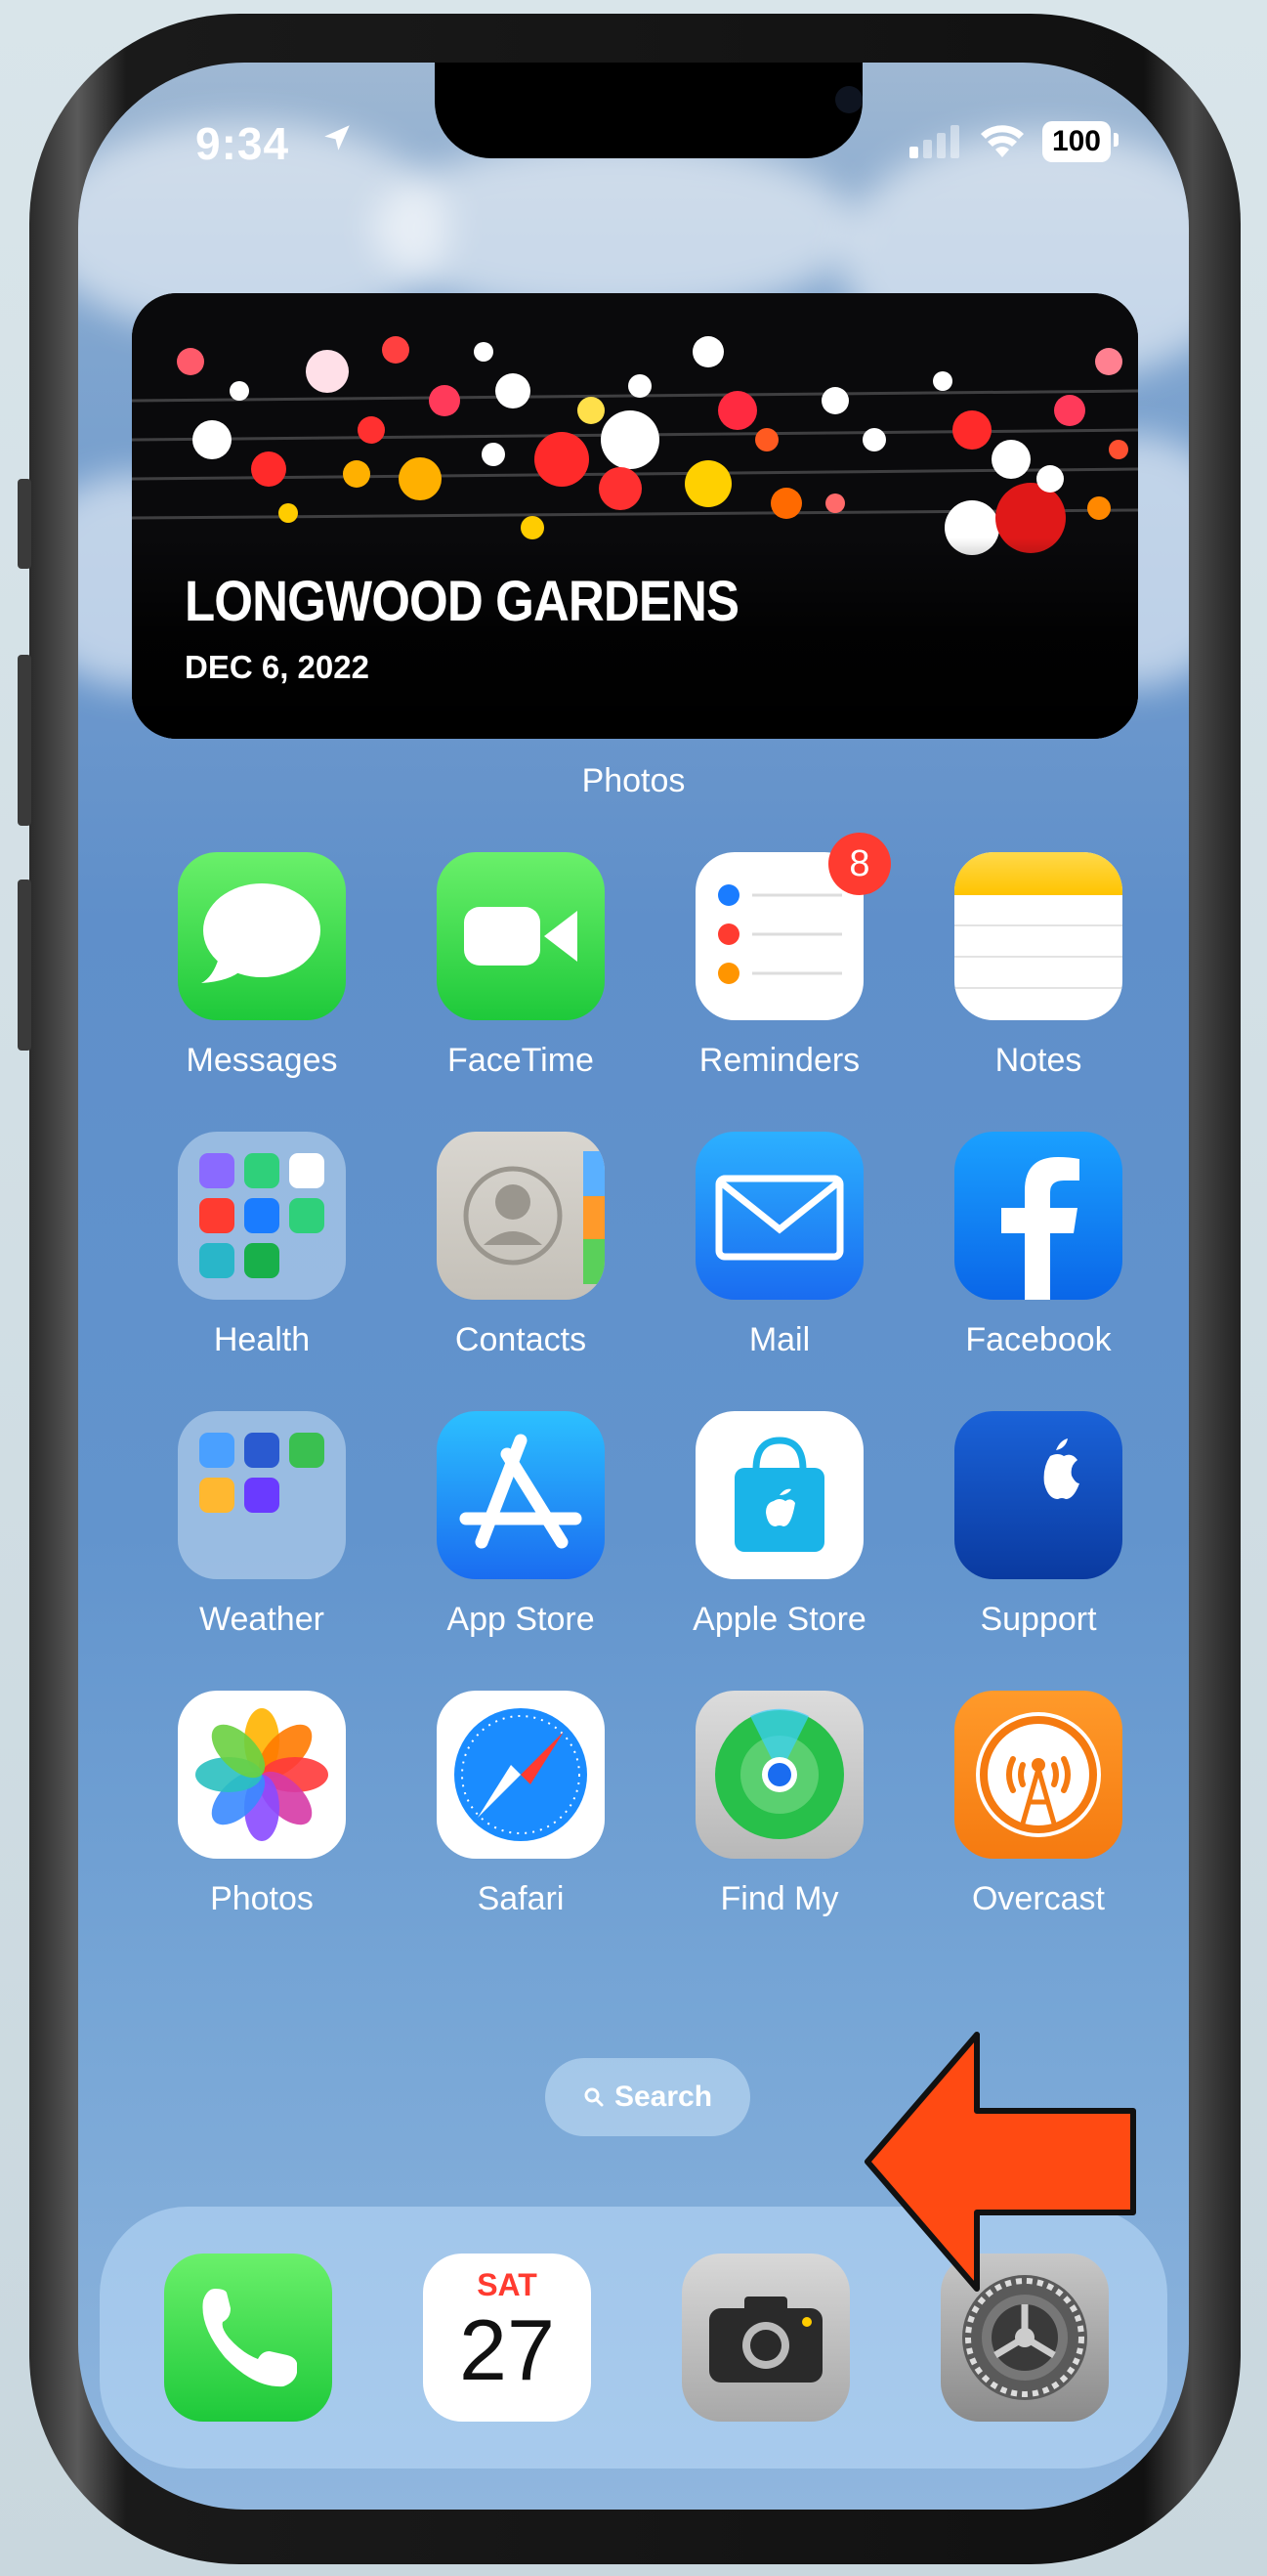 Image resolution: width=1267 pixels, height=2576 pixels. What do you see at coordinates (507, 2350) in the screenshot?
I see `calendar-date: 27` at bounding box center [507, 2350].